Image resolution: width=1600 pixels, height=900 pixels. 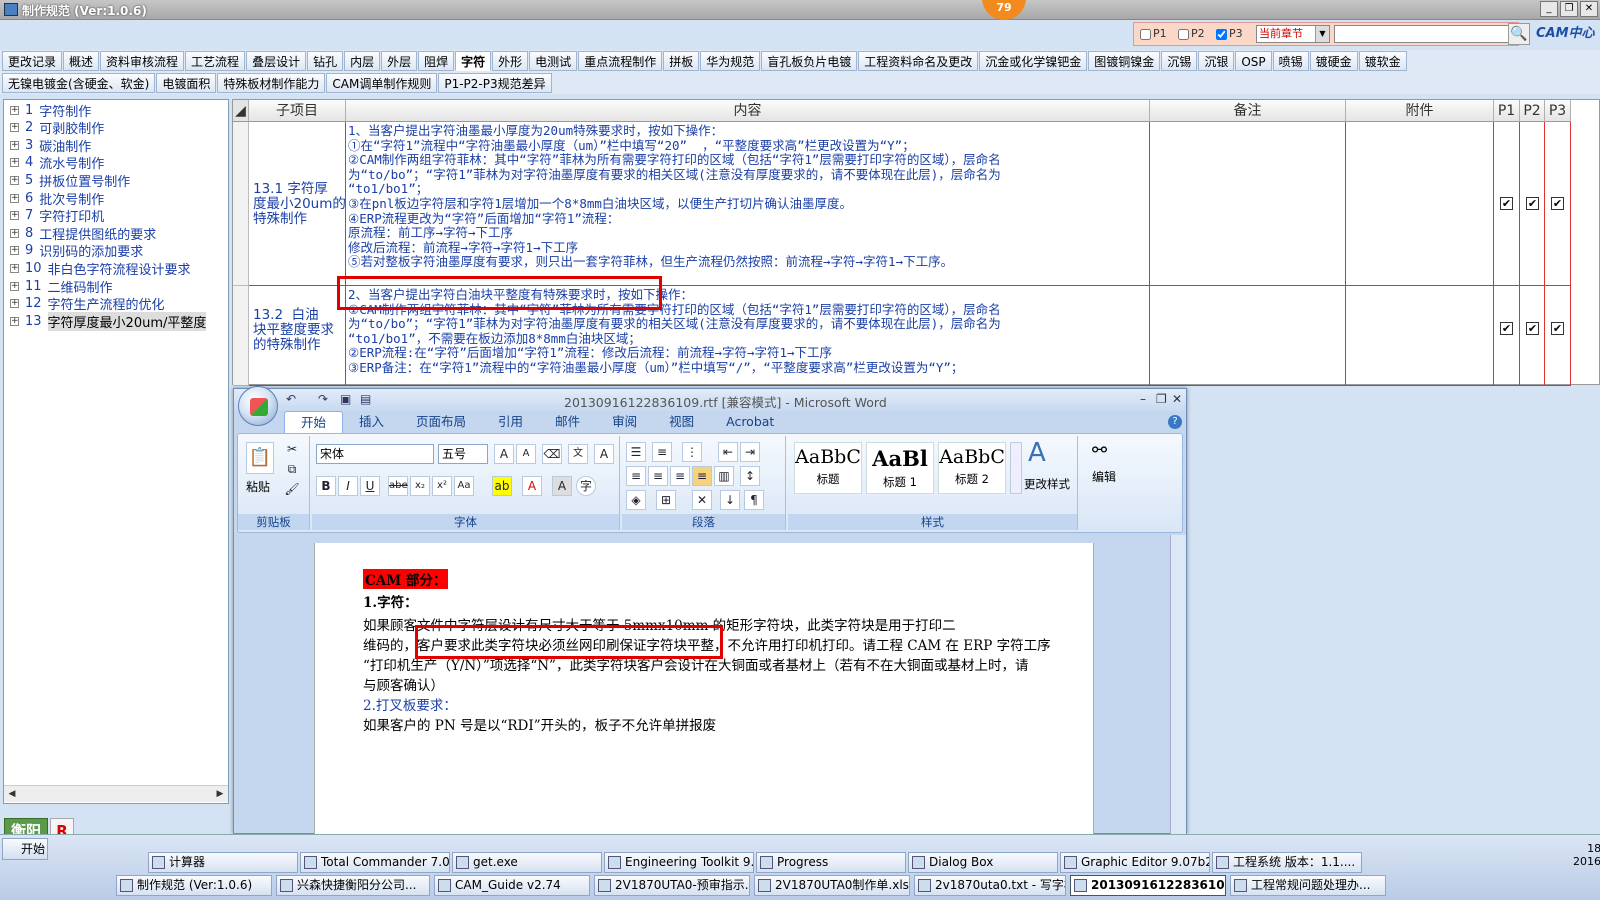 I want to click on tab-tabs_row1-4: 叠层设计, so click(x=276, y=61).